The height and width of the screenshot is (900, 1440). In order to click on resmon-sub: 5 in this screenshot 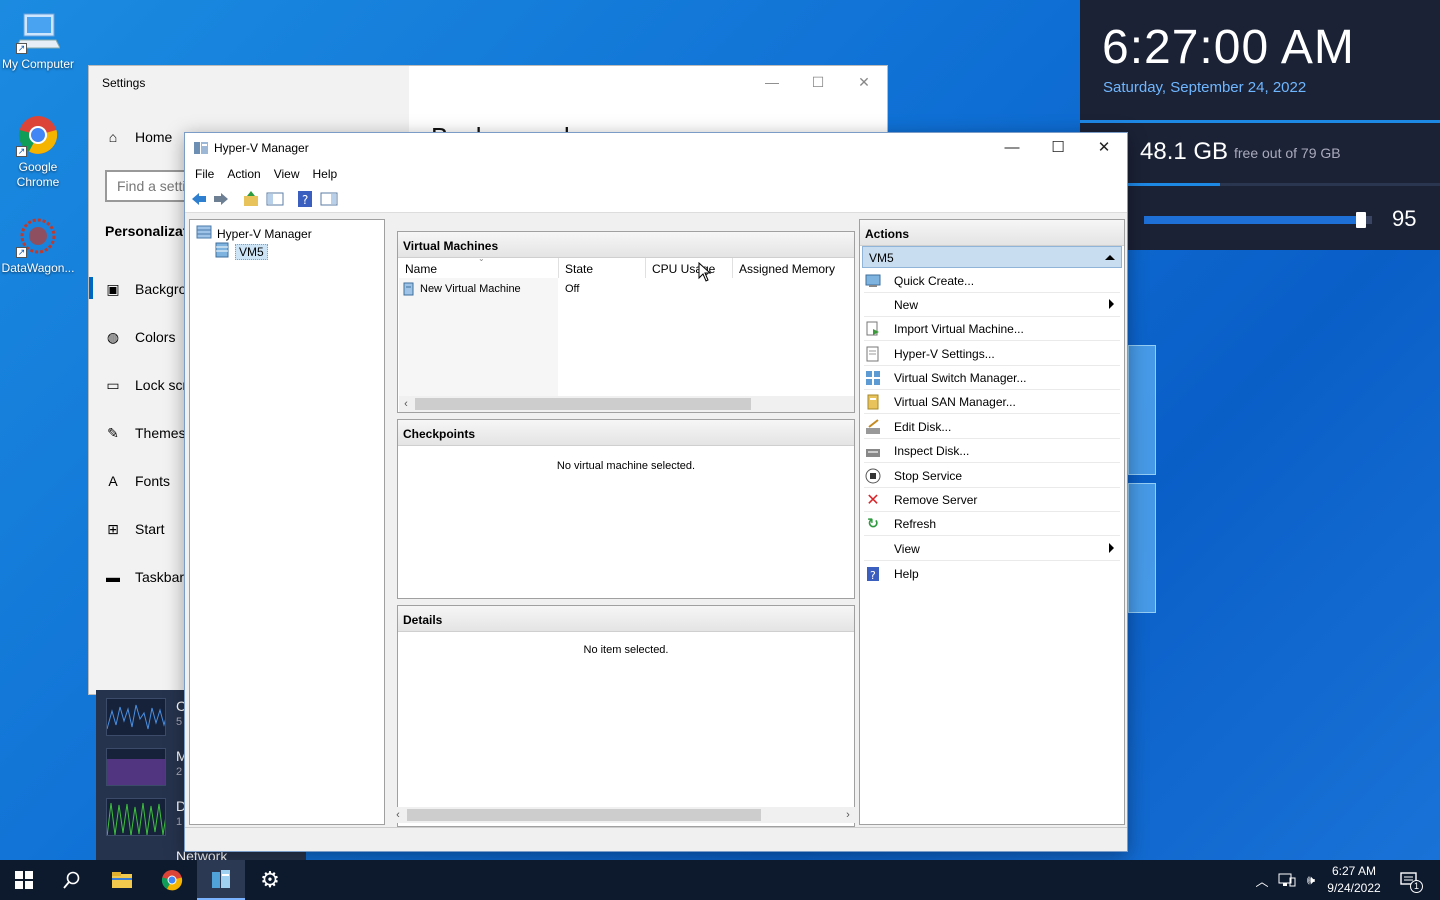, I will do `click(179, 722)`.